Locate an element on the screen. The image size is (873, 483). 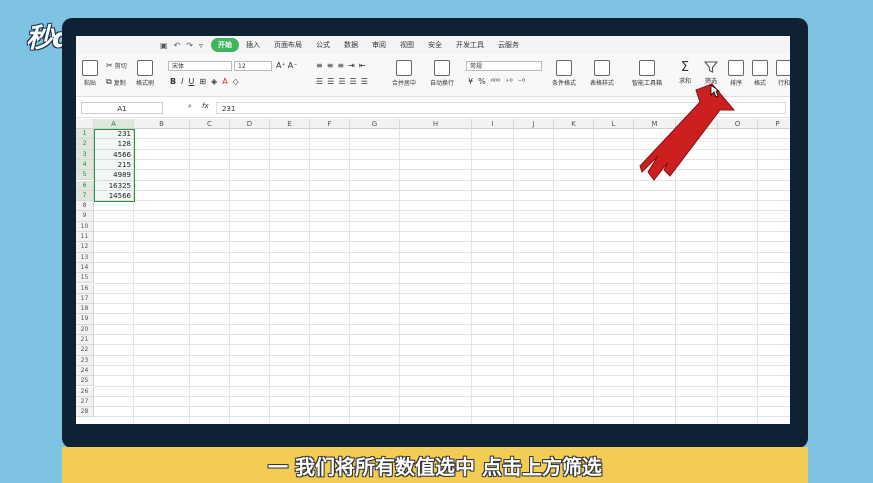
cell-A7: 14566 is located at coordinates (114, 196).